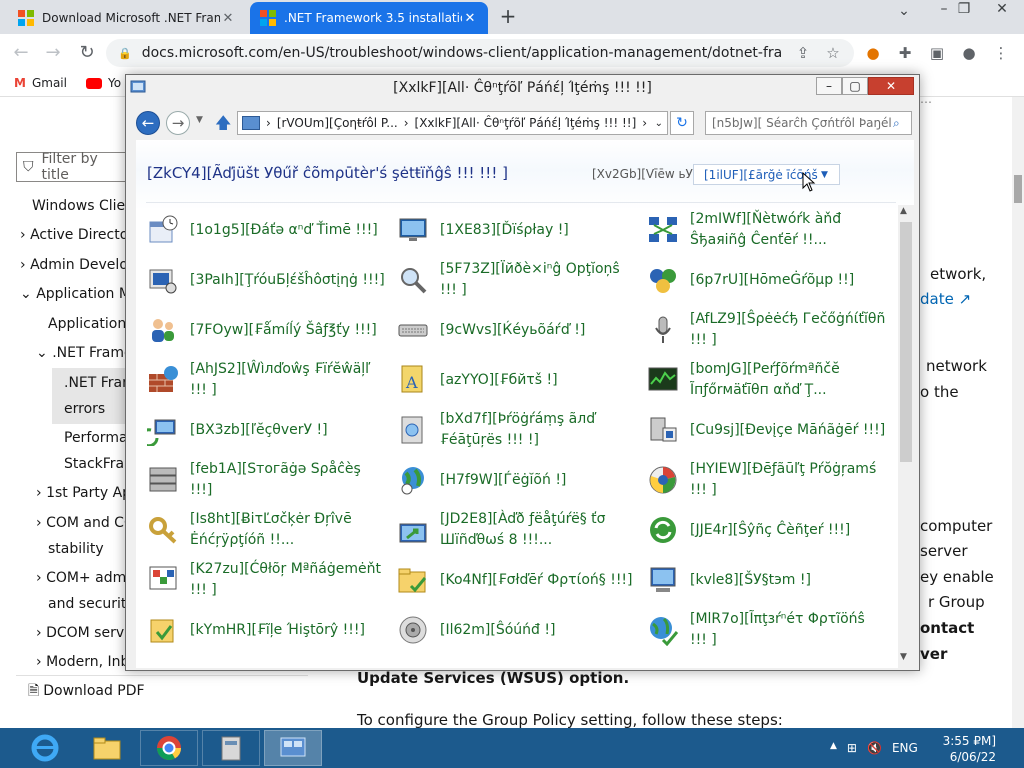 Image resolution: width=1024 pixels, height=768 pixels. I want to click on control-panel-item: [MlR7o][Ĩπţзŕⁿéτ Φρτĩöńŝ !!! ], so click(766, 630).